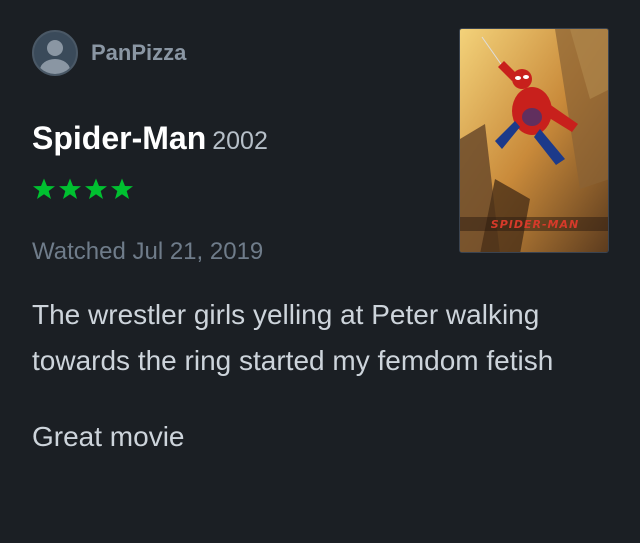  I want to click on review-paragraph: Great movie, so click(108, 436).